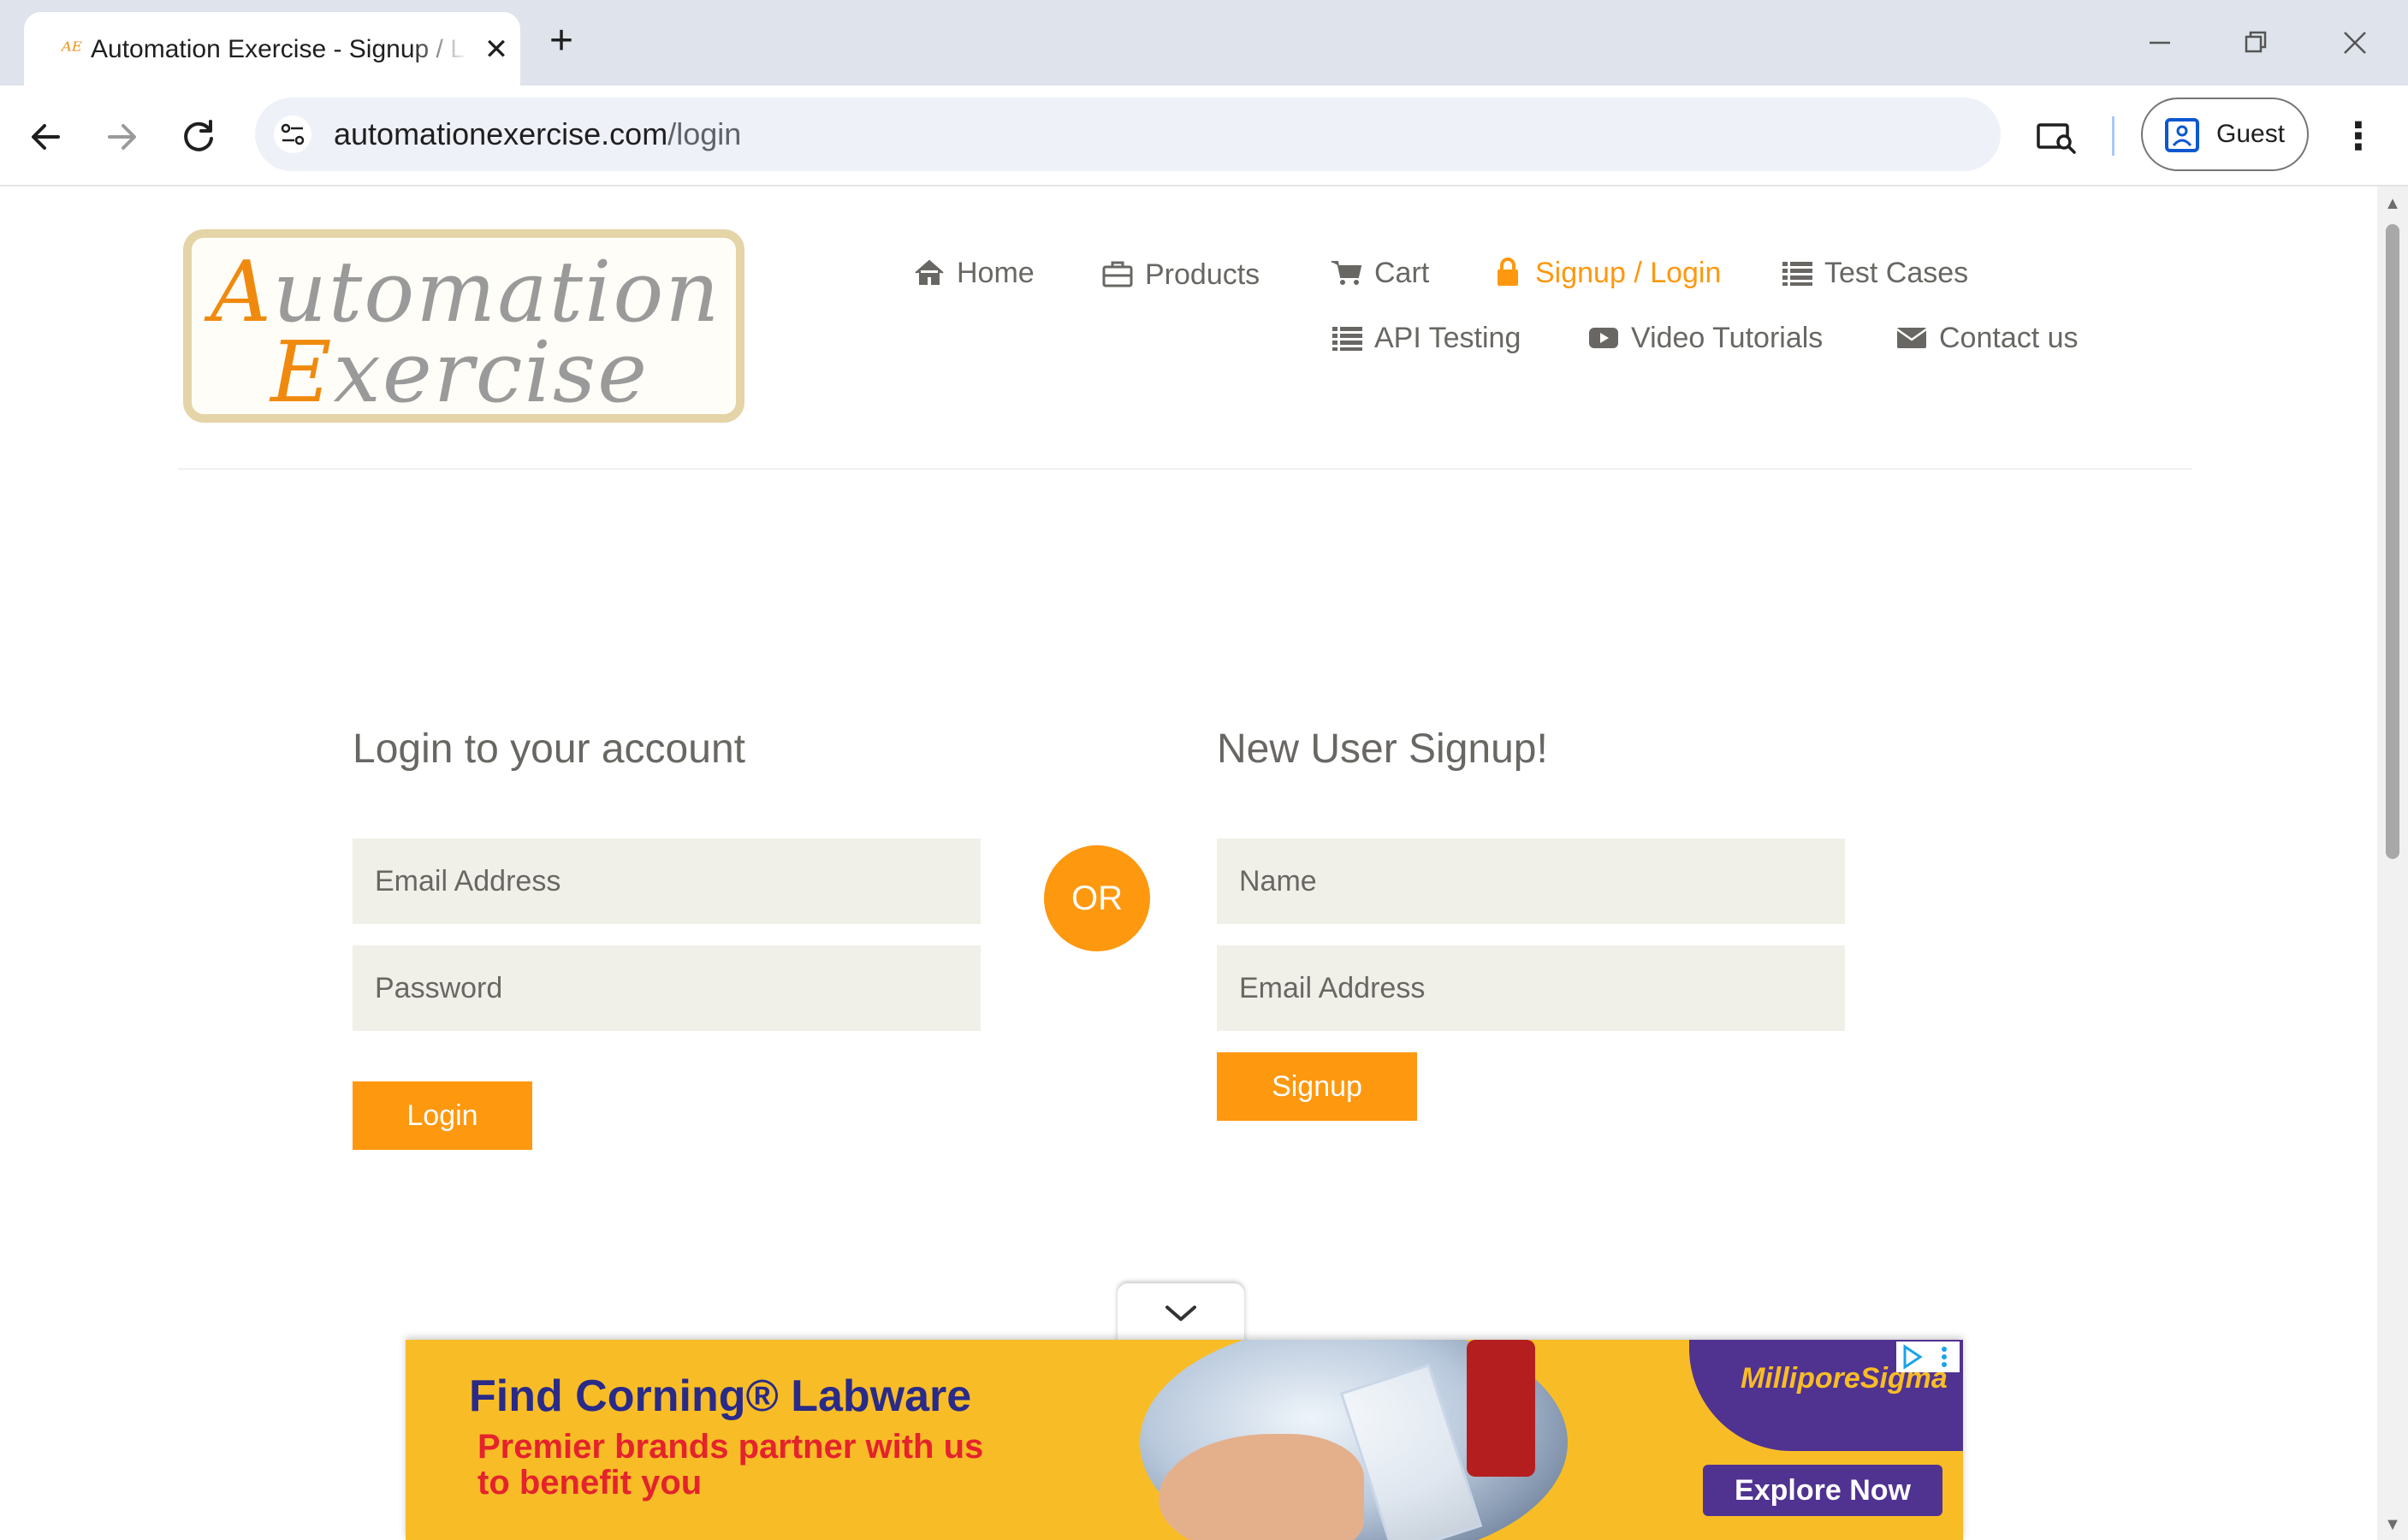 Image resolution: width=2408 pixels, height=1540 pixels. I want to click on nav-video-tutorials: Video Tutorials, so click(1705, 338).